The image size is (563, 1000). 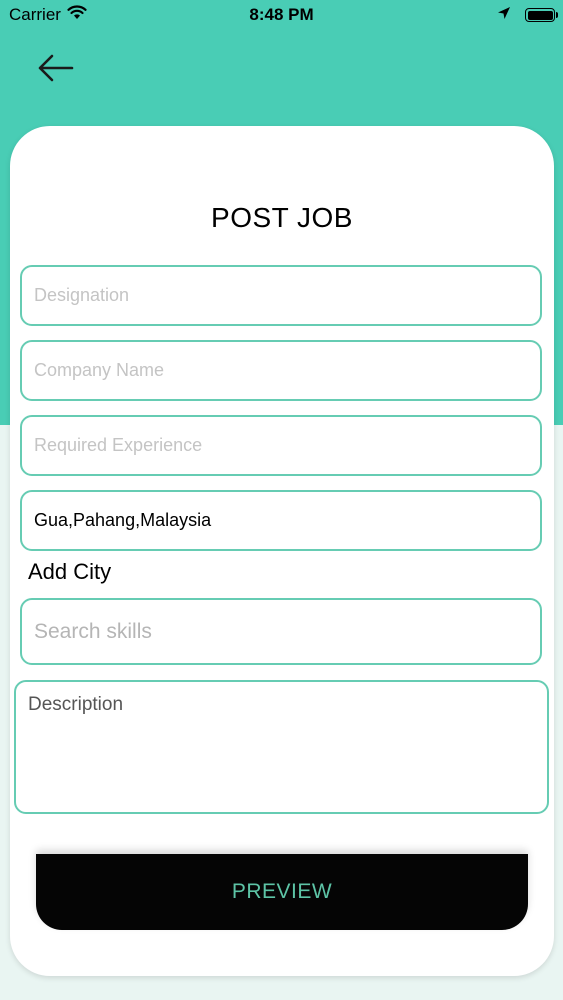 I want to click on designation-input, so click(x=281, y=295).